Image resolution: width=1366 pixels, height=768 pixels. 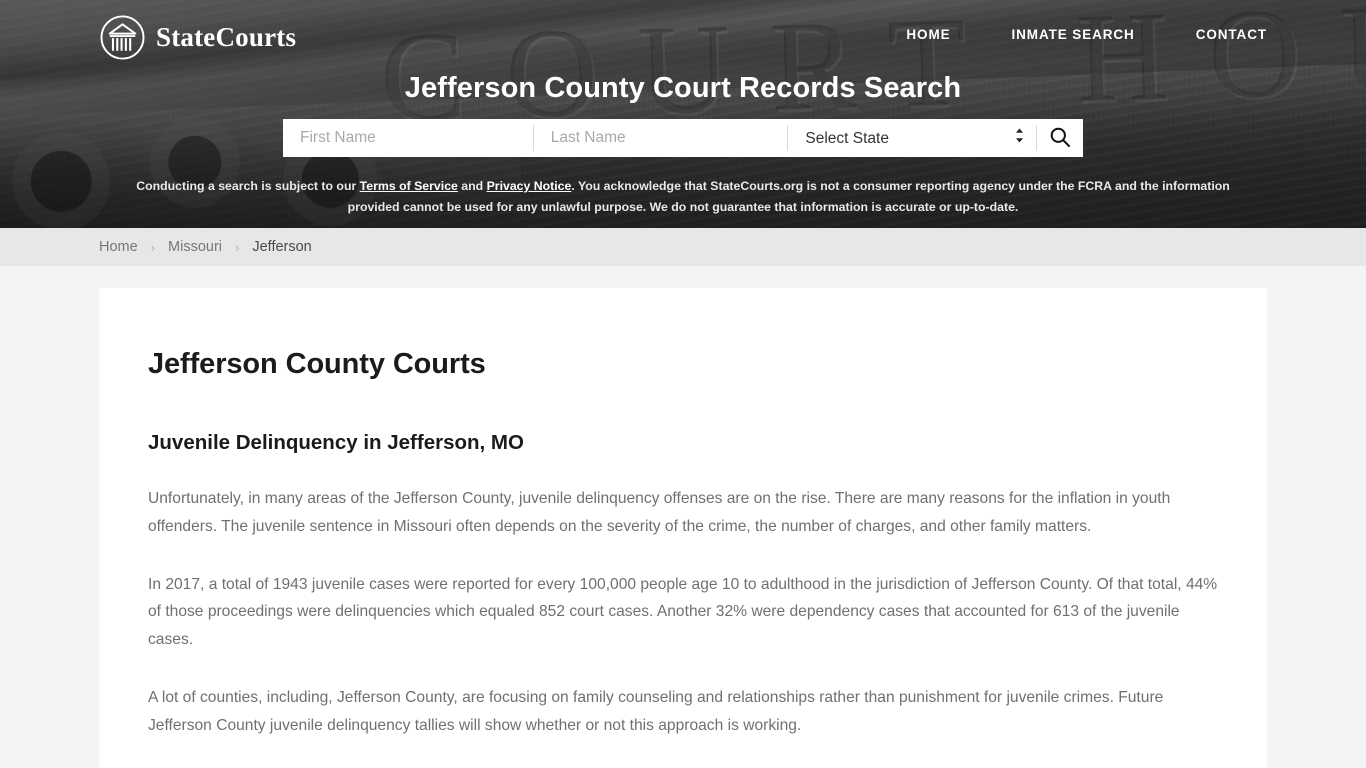 I want to click on disclaimer-part-2: and, so click(x=472, y=186).